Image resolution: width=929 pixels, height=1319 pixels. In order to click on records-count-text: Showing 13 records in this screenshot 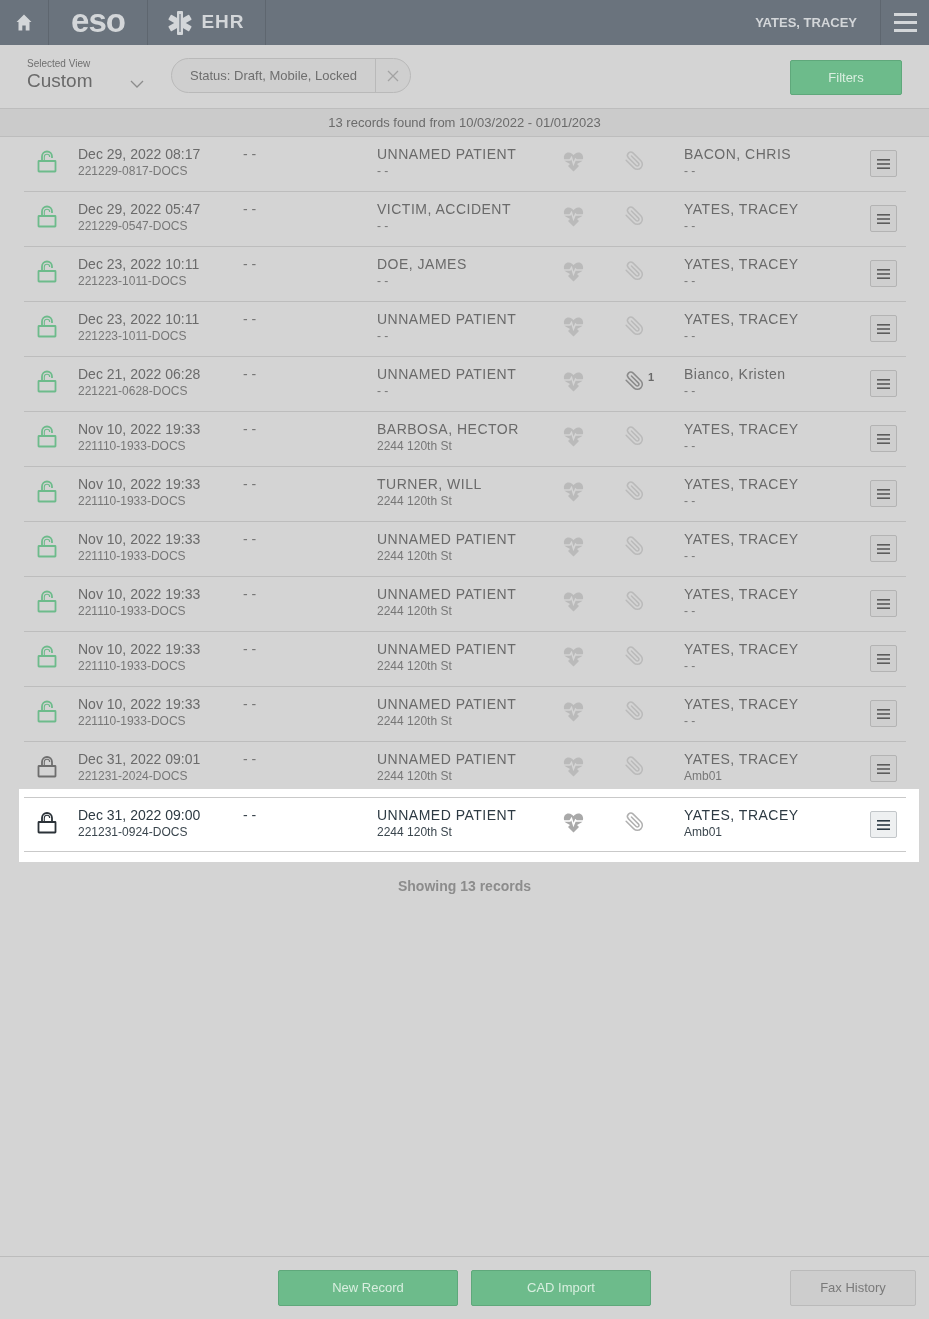, I will do `click(464, 886)`.